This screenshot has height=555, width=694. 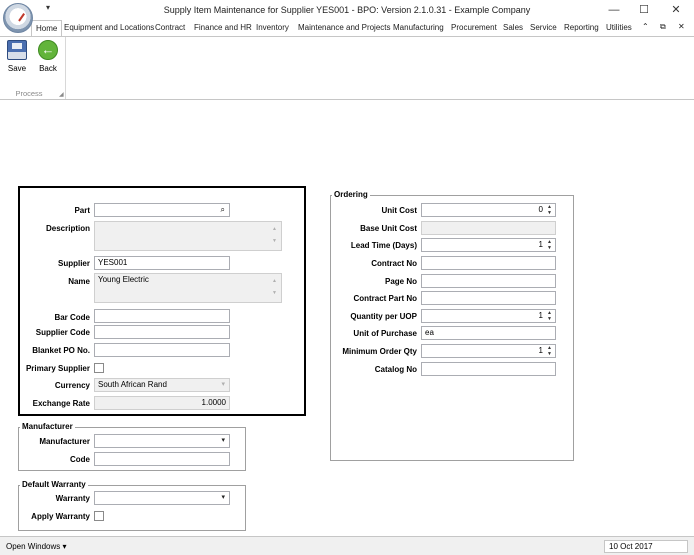 I want to click on exchange-rate-field: 1.0000, so click(x=162, y=403).